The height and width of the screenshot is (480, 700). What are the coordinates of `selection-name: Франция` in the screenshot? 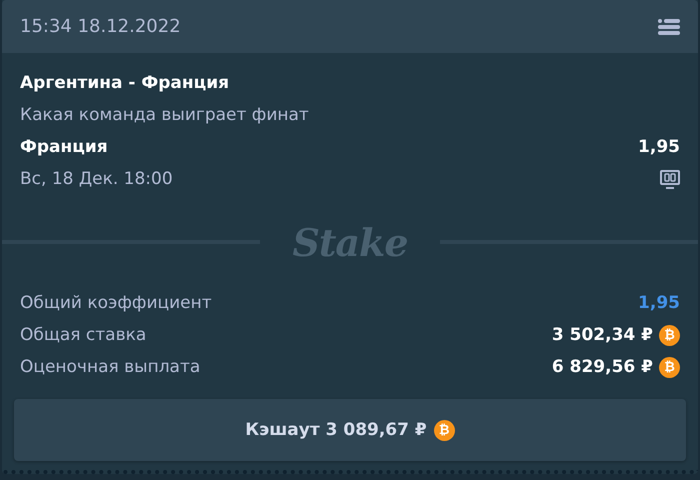 It's located at (64, 147).